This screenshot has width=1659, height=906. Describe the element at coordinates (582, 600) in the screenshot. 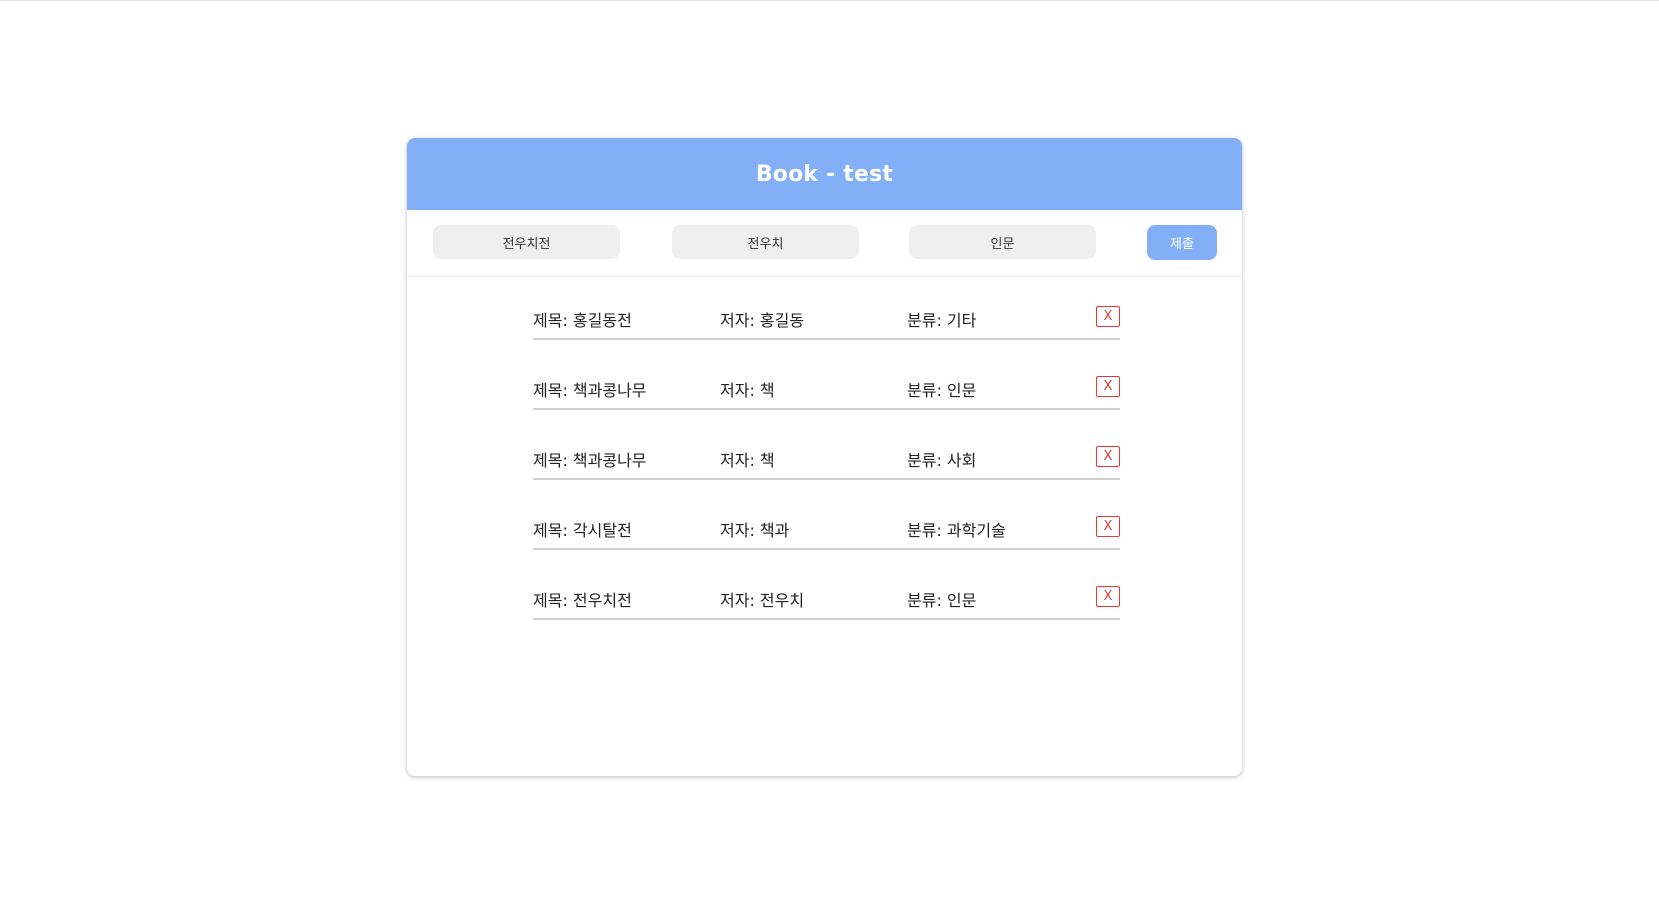

I see `book-title: 제목: 전우치전` at that location.